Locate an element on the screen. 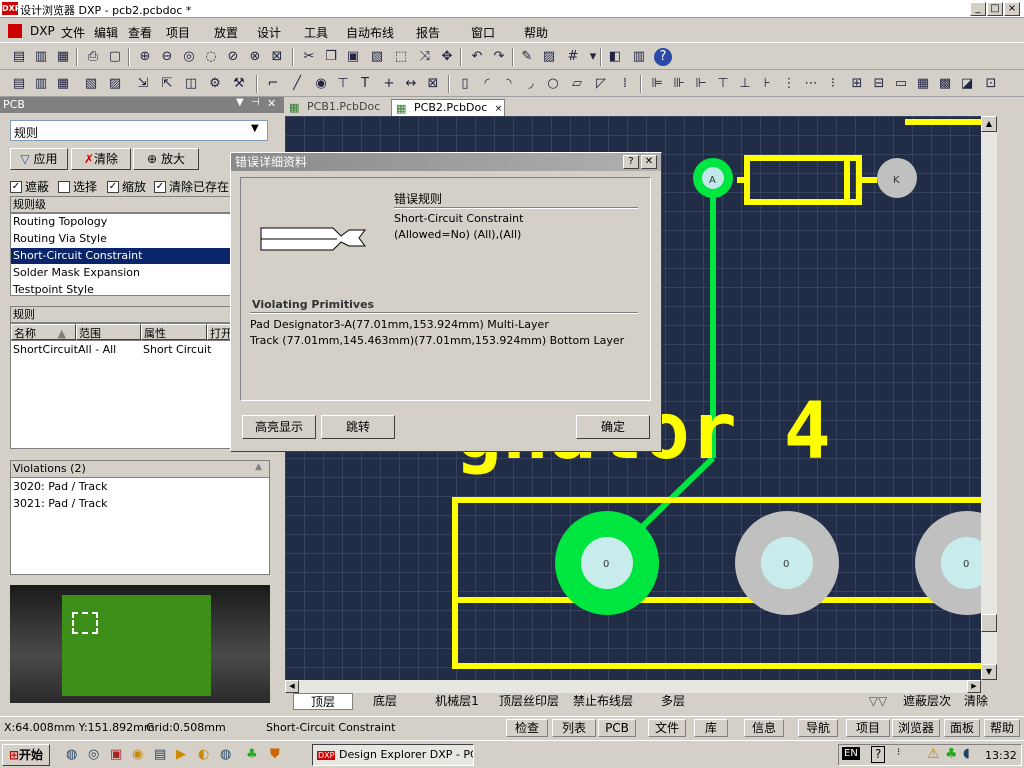 The width and height of the screenshot is (1024, 768). menu-place: 放置 is located at coordinates (226, 32).